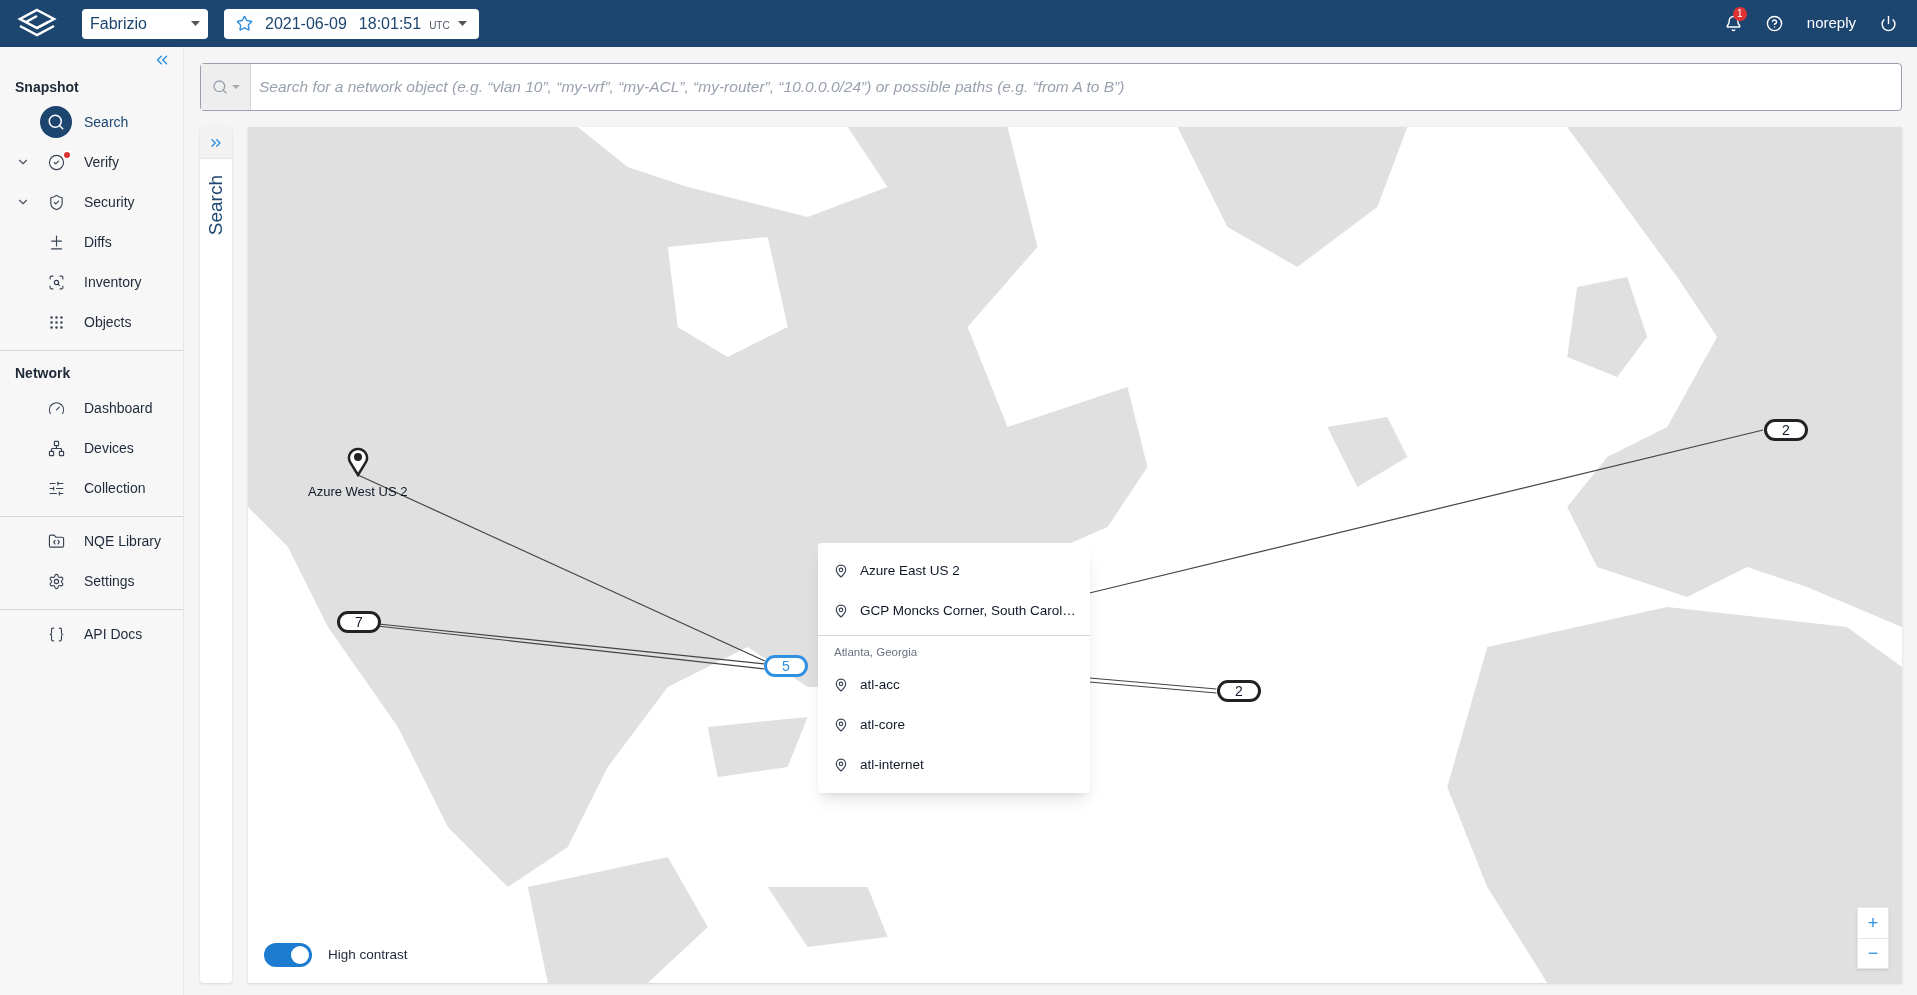  Describe the element at coordinates (288, 955) in the screenshot. I see `toggle-switch` at that location.